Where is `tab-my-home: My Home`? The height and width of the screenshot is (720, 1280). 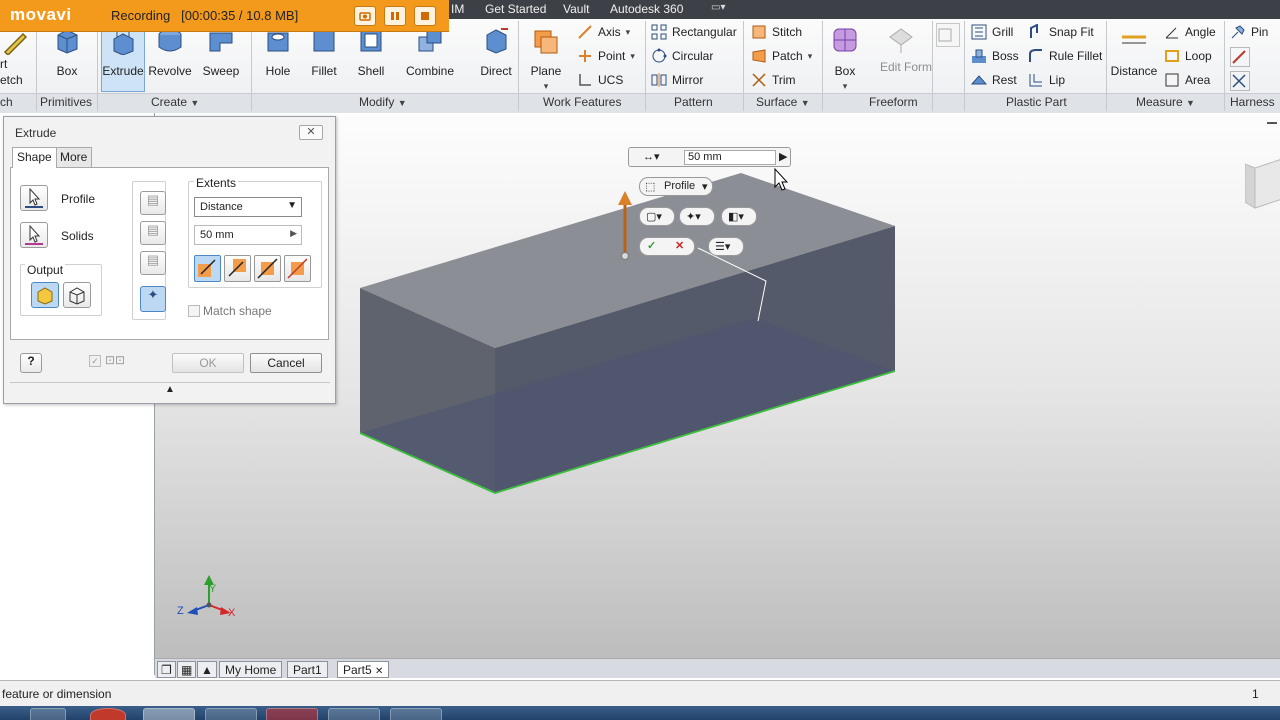 tab-my-home: My Home is located at coordinates (251, 669).